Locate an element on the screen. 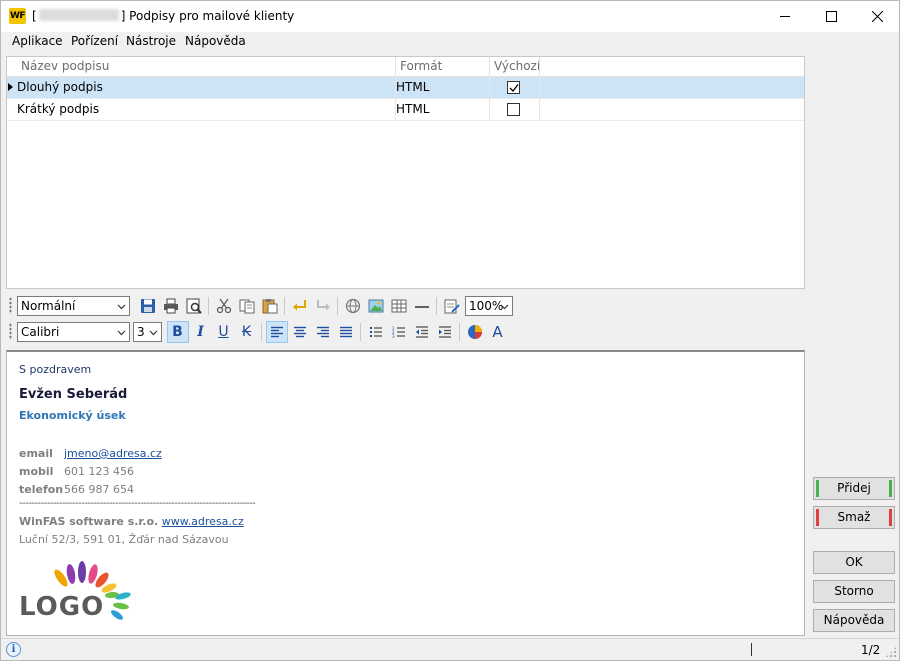  numbered-list-icon: 123 is located at coordinates (398, 332).